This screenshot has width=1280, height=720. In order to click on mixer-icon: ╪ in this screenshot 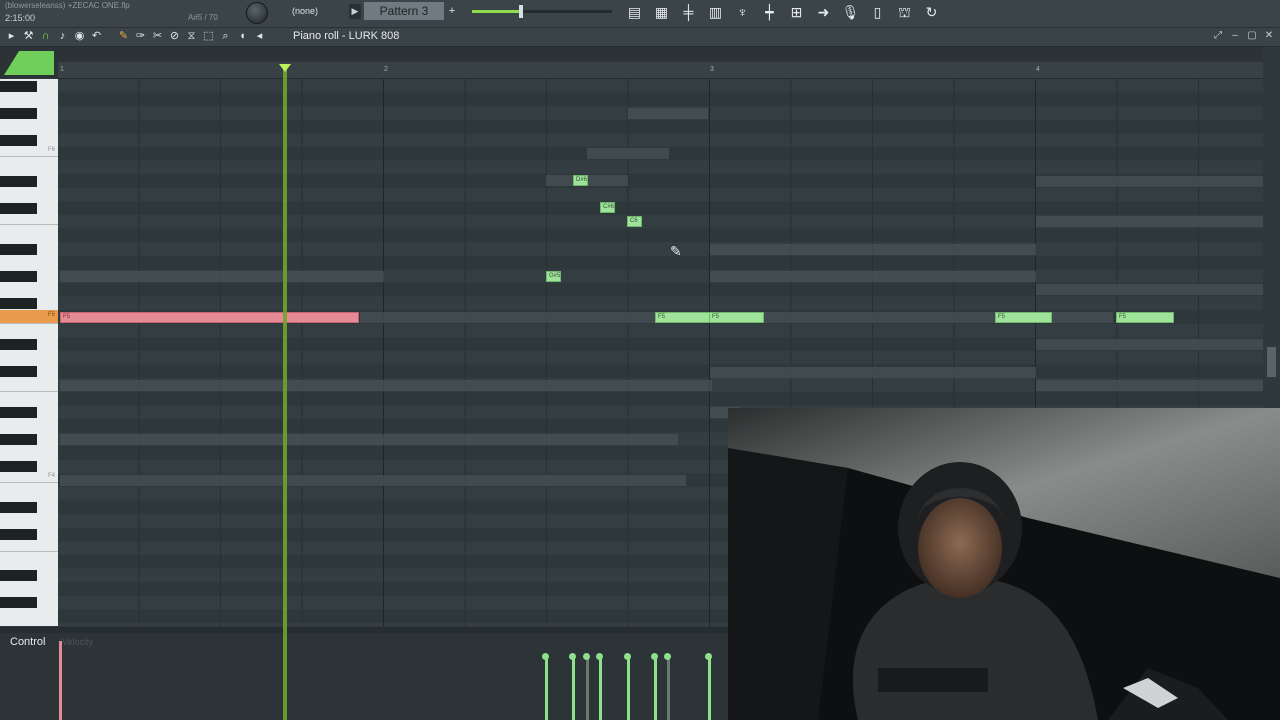, I will do `click(688, 12)`.